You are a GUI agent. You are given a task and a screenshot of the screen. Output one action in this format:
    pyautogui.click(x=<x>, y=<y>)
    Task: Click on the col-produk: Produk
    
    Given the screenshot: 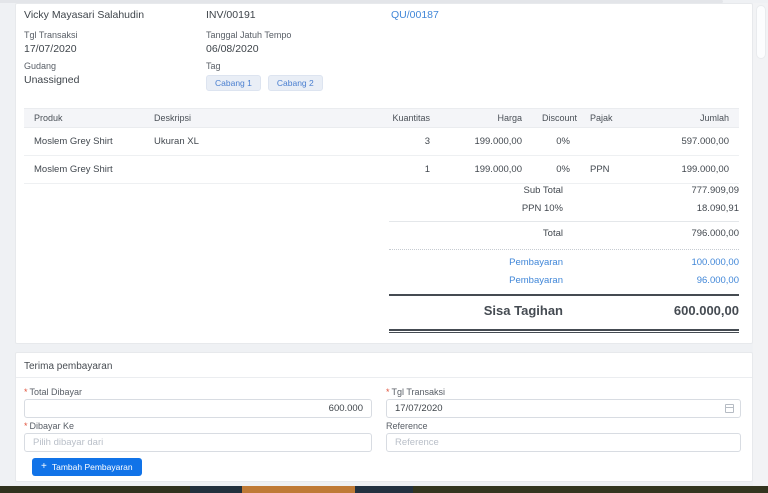 What is the action you would take?
    pyautogui.click(x=84, y=118)
    